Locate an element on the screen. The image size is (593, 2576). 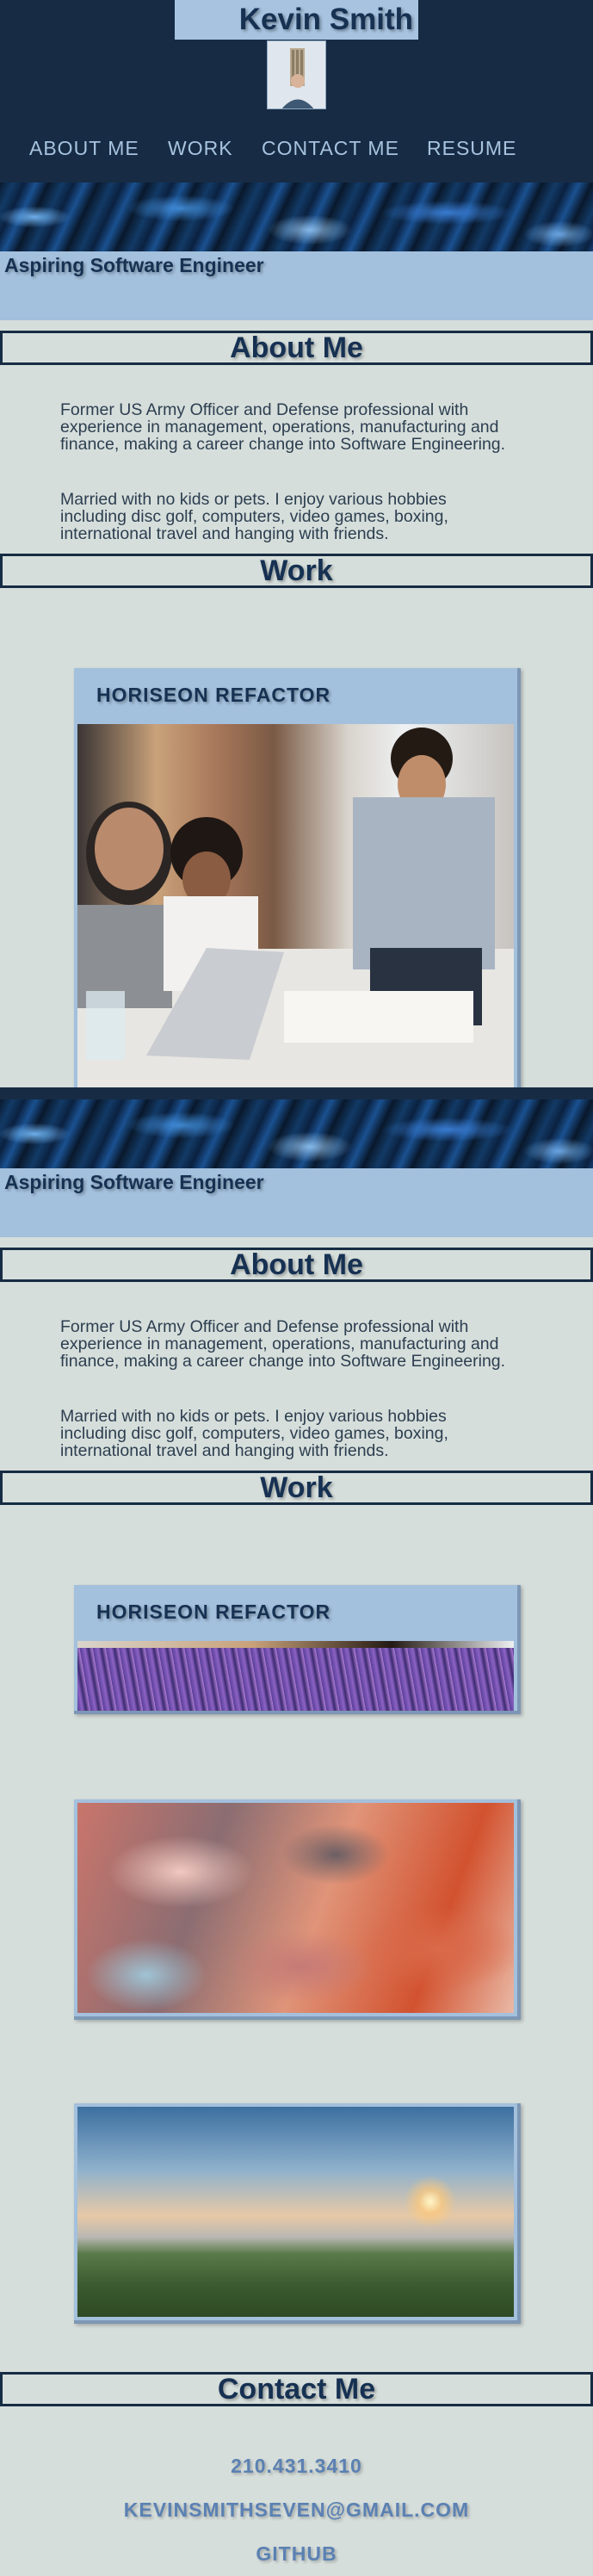
nav-work: WORK is located at coordinates (200, 148).